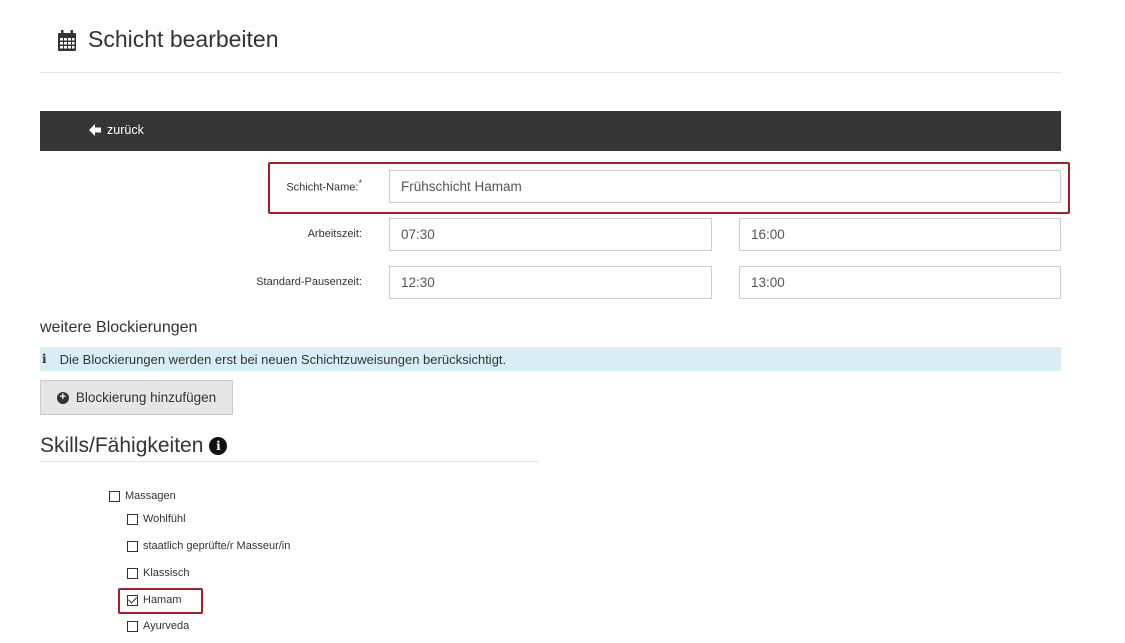 The image size is (1125, 643). Describe the element at coordinates (146, 397) in the screenshot. I see `add-block-label: Blockierung hinzufügen` at that location.